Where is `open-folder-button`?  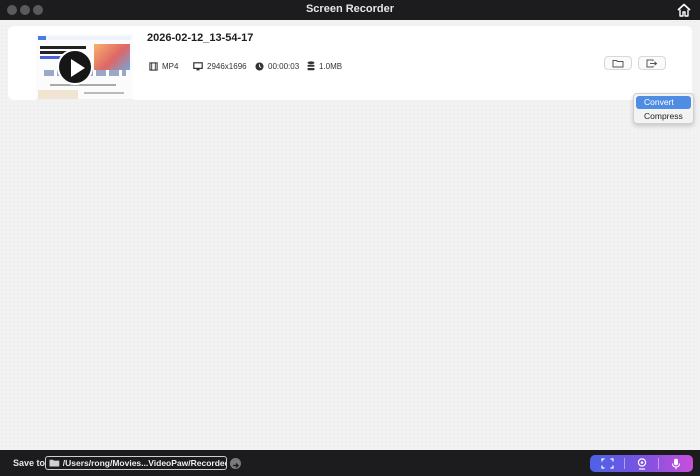
open-folder-button is located at coordinates (618, 63).